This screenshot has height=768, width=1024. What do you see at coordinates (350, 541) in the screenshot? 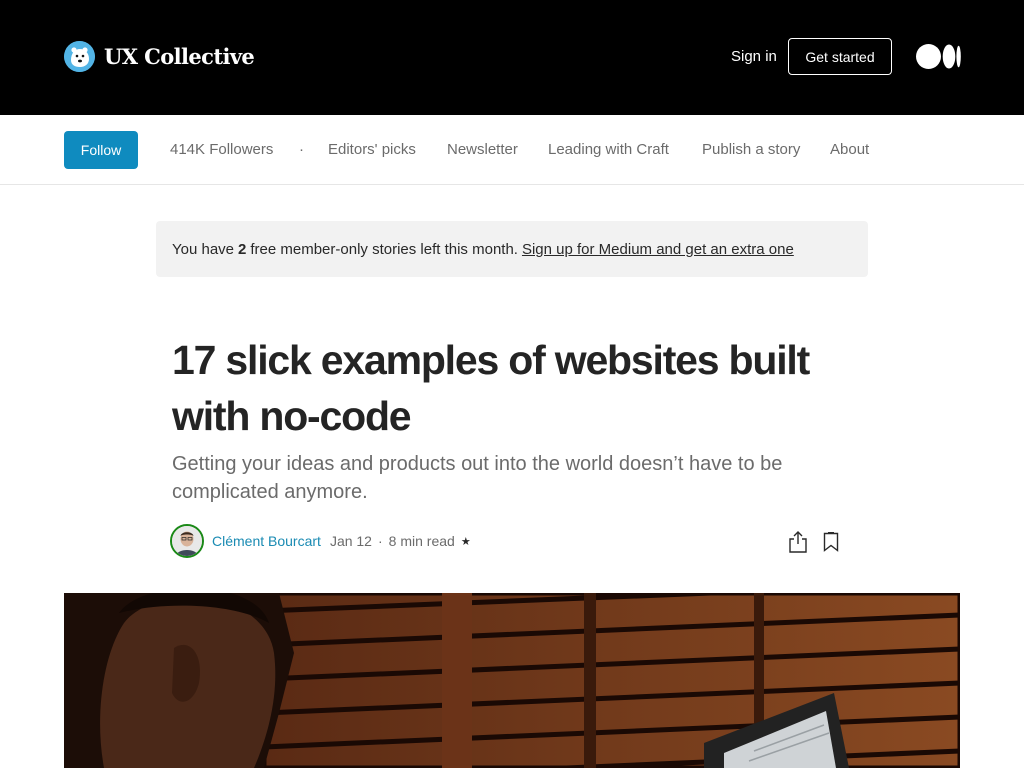
I see `publish-date: Jan 12` at bounding box center [350, 541].